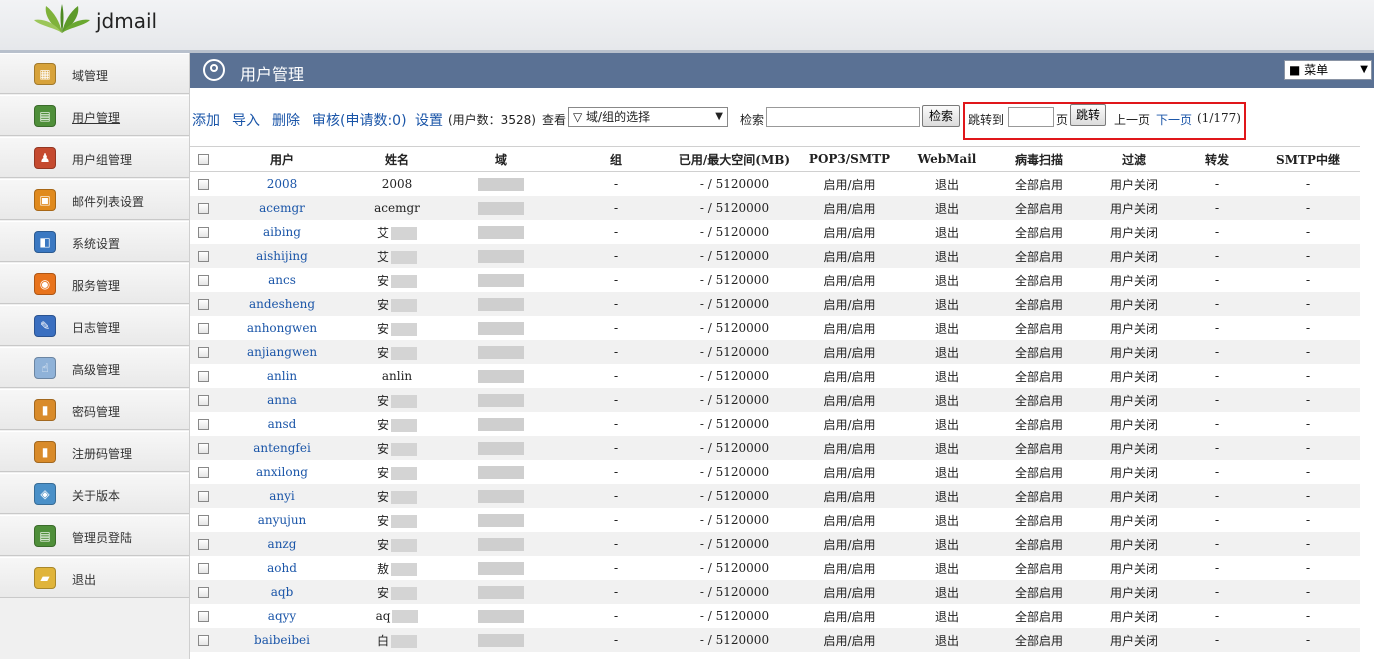  Describe the element at coordinates (94, 367) in the screenshot. I see `sidebar-item: ☝ 高级管理` at that location.